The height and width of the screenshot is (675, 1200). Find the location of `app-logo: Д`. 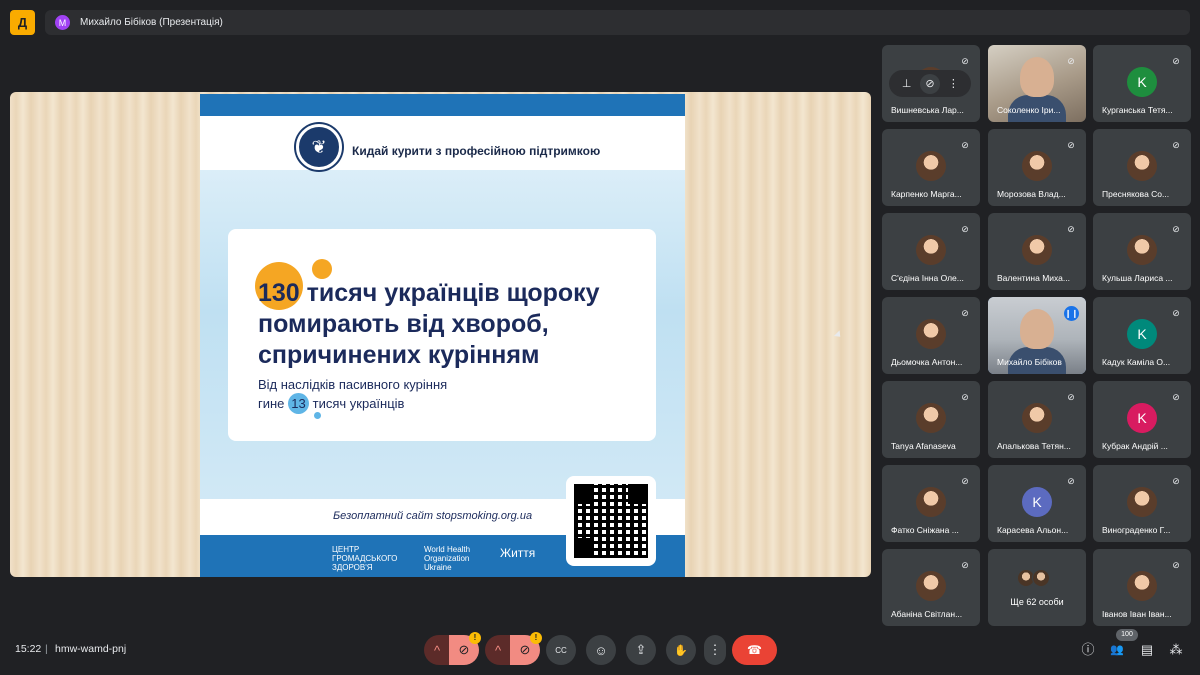

app-logo: Д is located at coordinates (22, 22).